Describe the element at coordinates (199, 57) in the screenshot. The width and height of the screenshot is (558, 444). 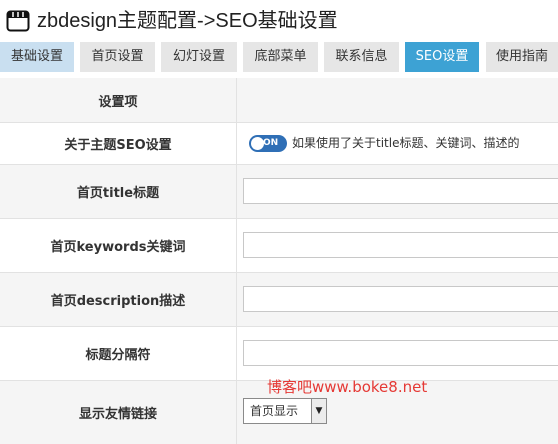
I see `tab-slideshow-settings: 幻灯设置` at that location.